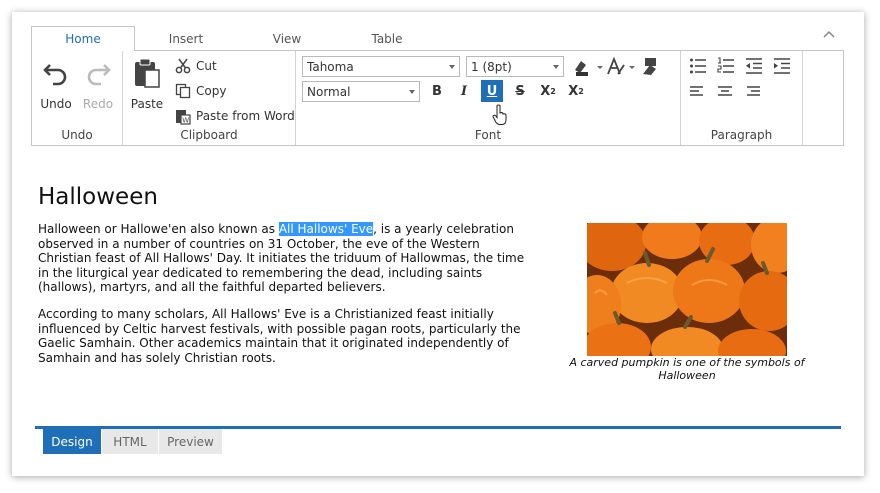 This screenshot has width=880, height=493. What do you see at coordinates (209, 135) in the screenshot?
I see `clipboard-group-label: Clipboard` at bounding box center [209, 135].